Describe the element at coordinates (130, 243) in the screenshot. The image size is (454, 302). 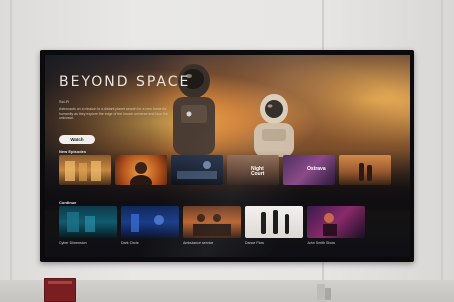
I see `tile-caption: Dark Circle` at that location.